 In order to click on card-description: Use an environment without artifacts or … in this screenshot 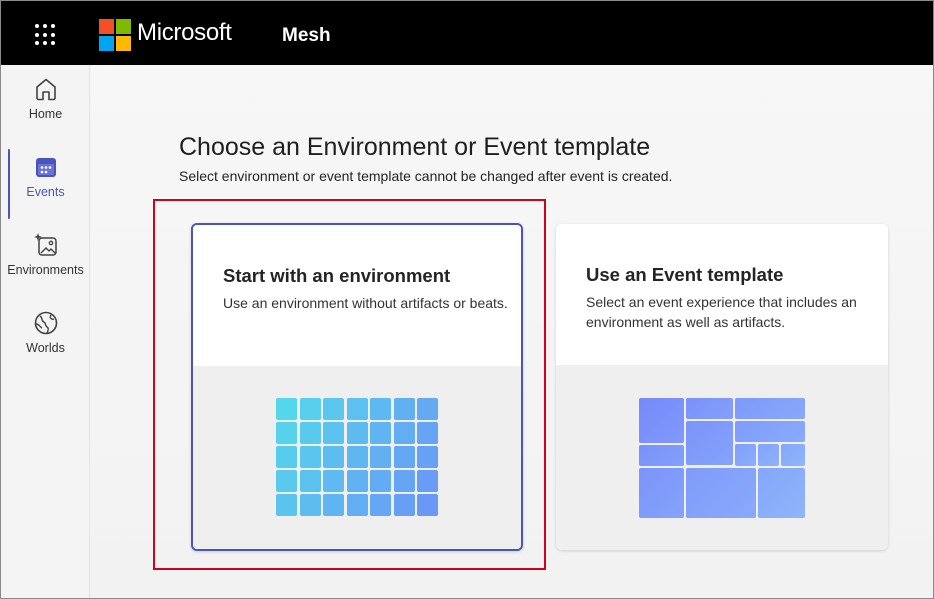, I will do `click(365, 303)`.